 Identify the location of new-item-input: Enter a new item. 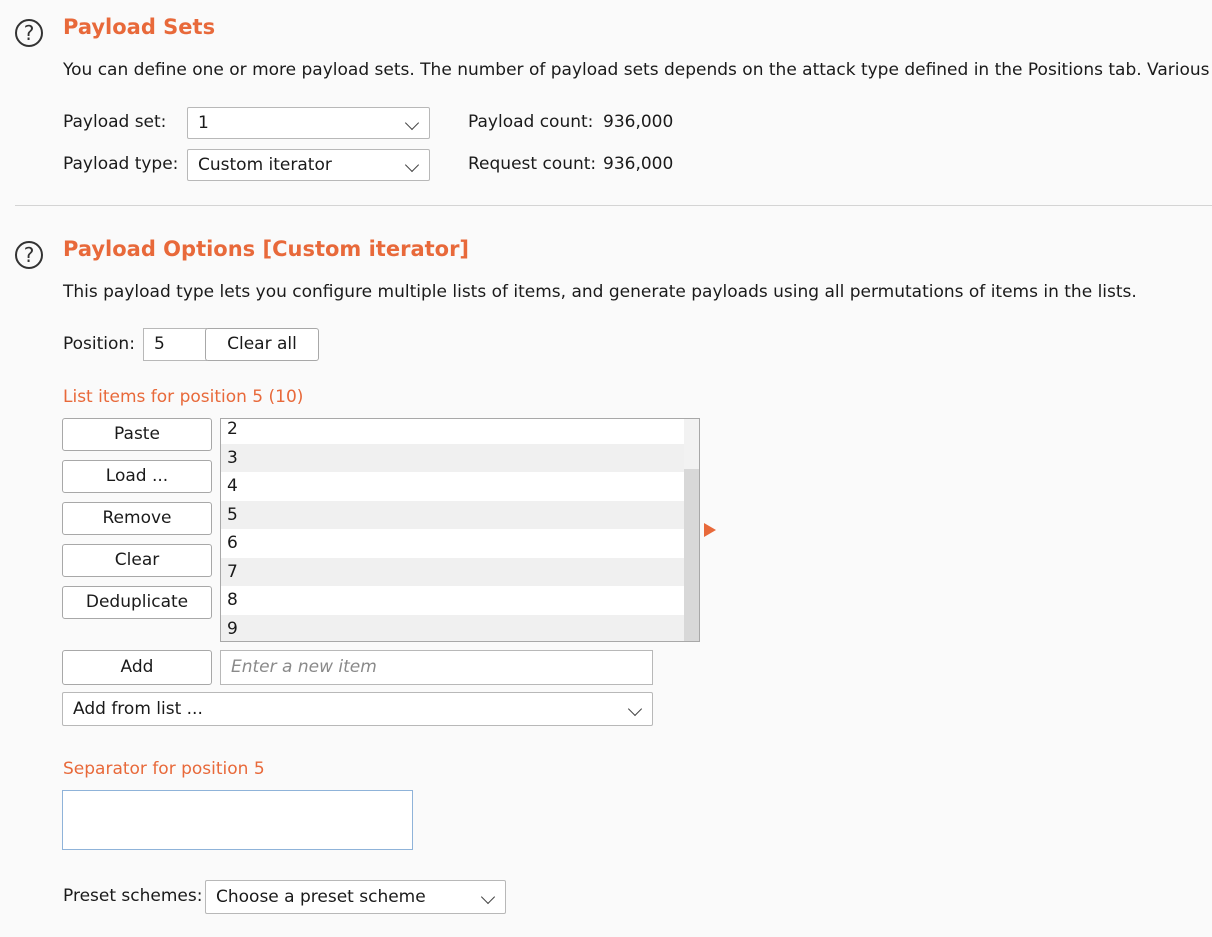
(436, 667).